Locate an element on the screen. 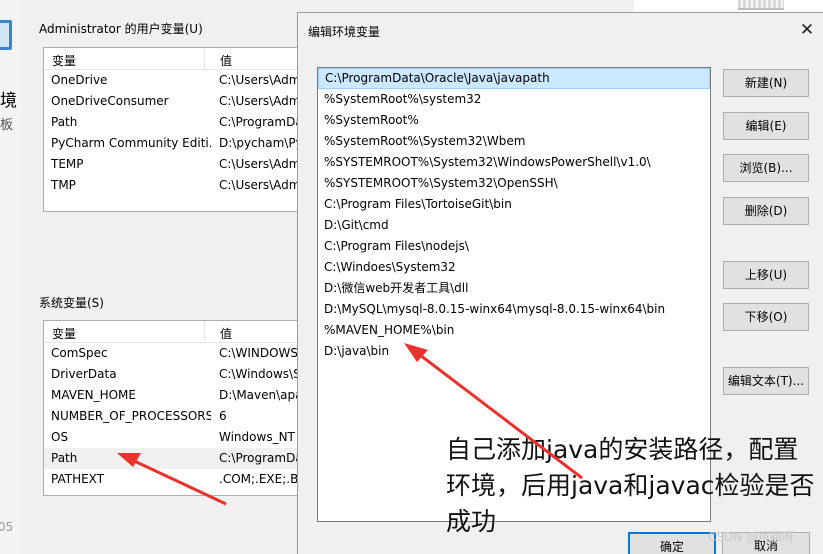 Image resolution: width=823 pixels, height=554 pixels. path-item: C:\ProgramData\Oracle\Java\javapath is located at coordinates (514, 78).